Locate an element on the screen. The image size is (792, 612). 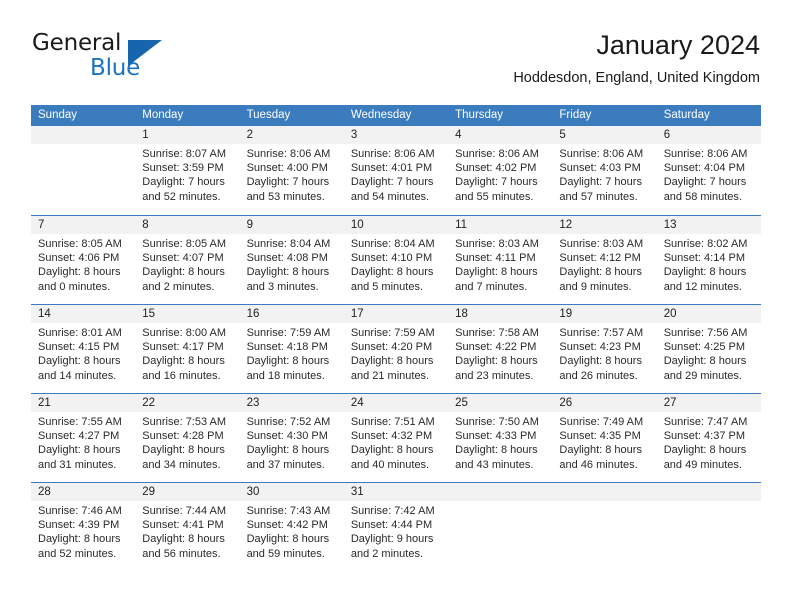
daylight-text-cont: and 59 minutes. is located at coordinates (285, 553).